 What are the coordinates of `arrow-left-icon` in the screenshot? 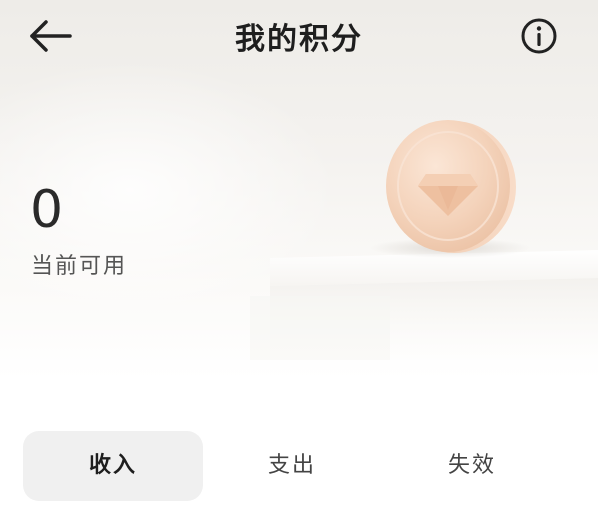 It's located at (51, 36).